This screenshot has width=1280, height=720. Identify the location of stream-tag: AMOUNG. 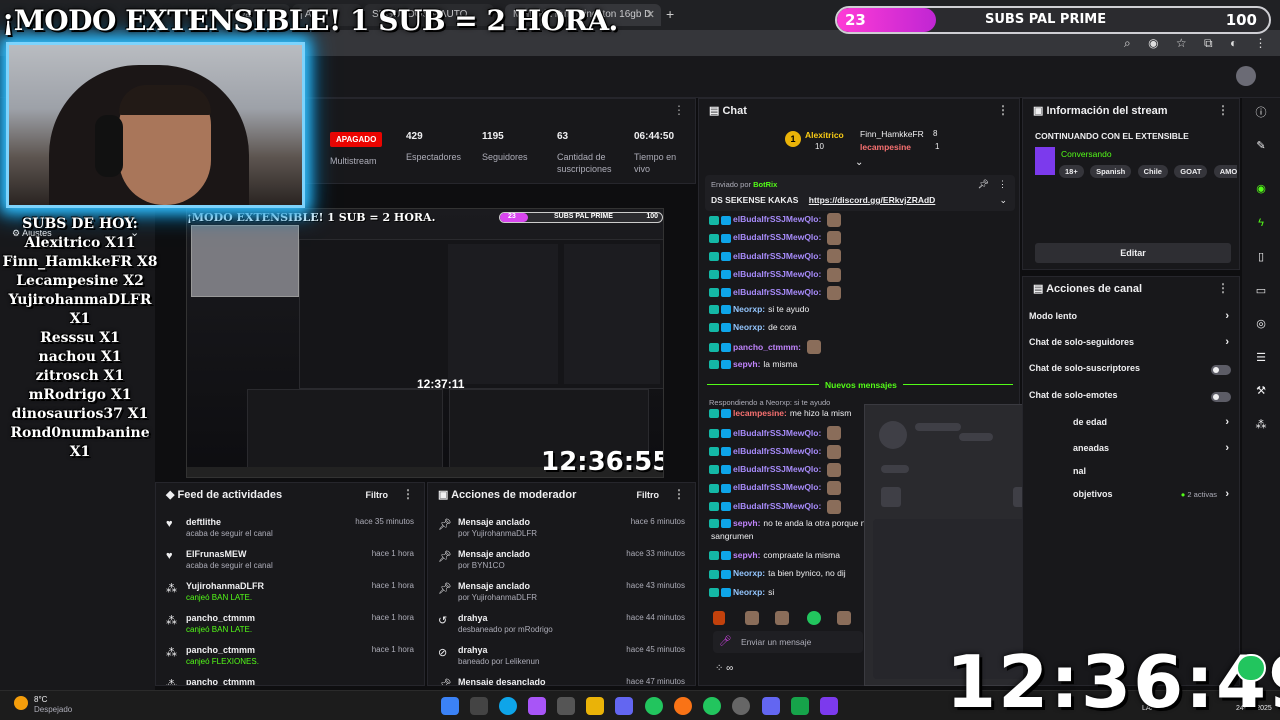
(1225, 171).